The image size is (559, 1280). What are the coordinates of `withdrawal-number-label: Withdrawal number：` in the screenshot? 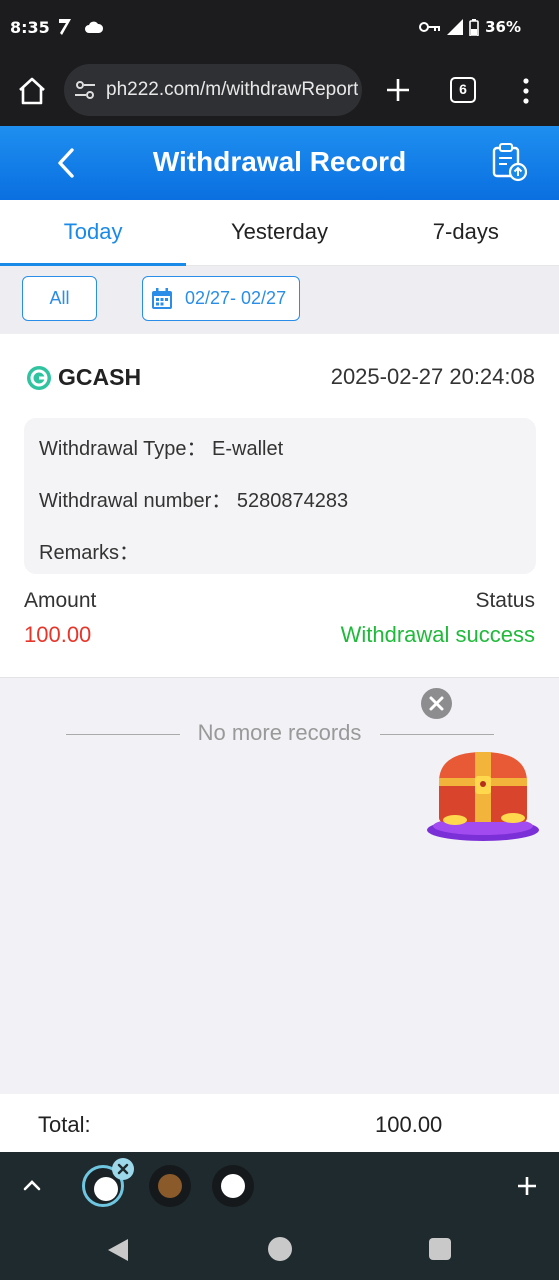 It's located at (135, 501).